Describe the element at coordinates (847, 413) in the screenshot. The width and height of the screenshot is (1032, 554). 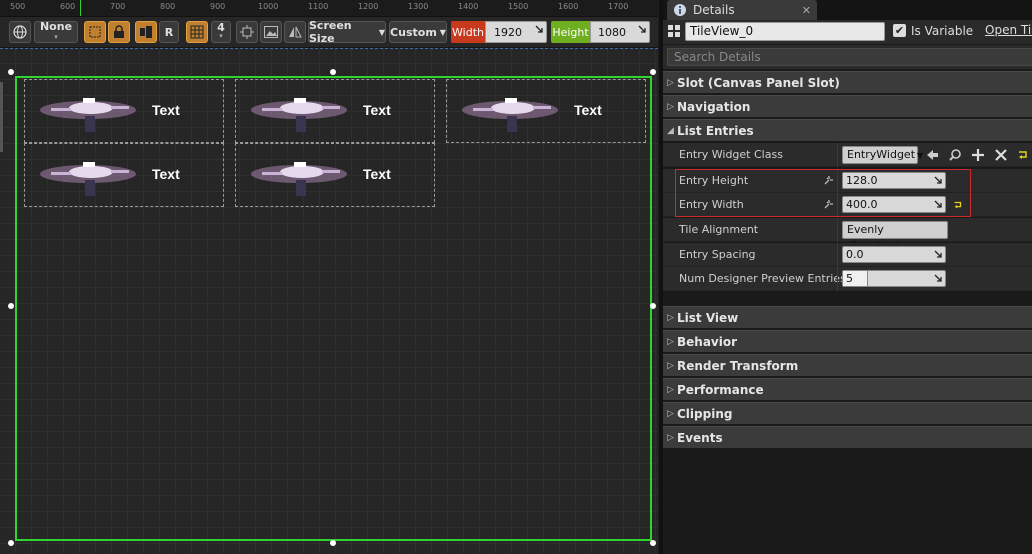
I see `category-clipping: ▷ Clipping` at that location.